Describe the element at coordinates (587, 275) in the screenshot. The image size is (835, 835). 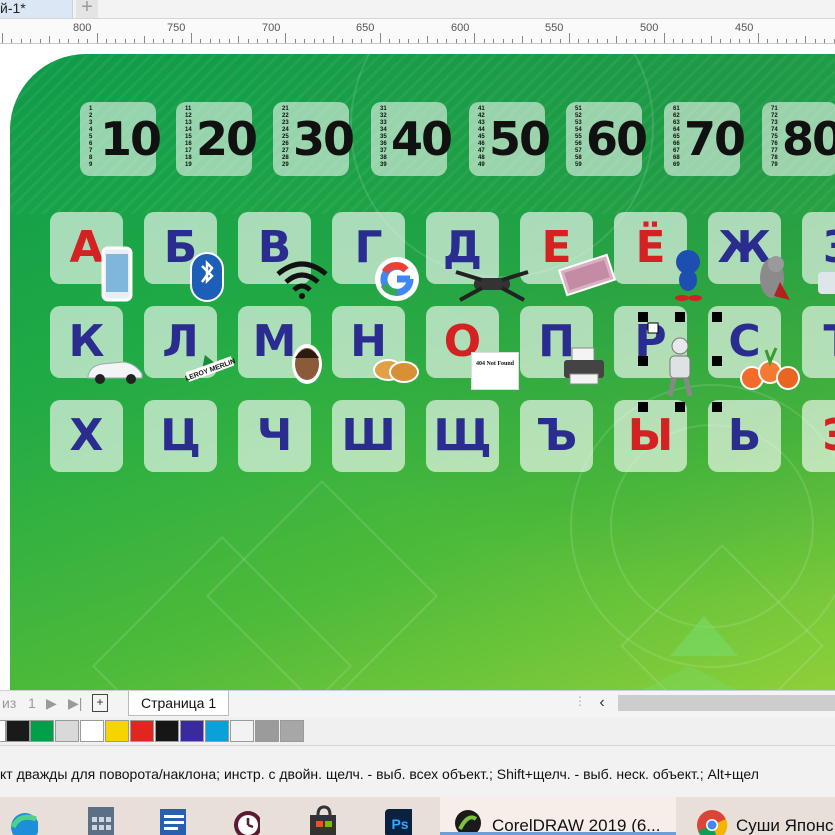
I see `banknote-icon` at that location.